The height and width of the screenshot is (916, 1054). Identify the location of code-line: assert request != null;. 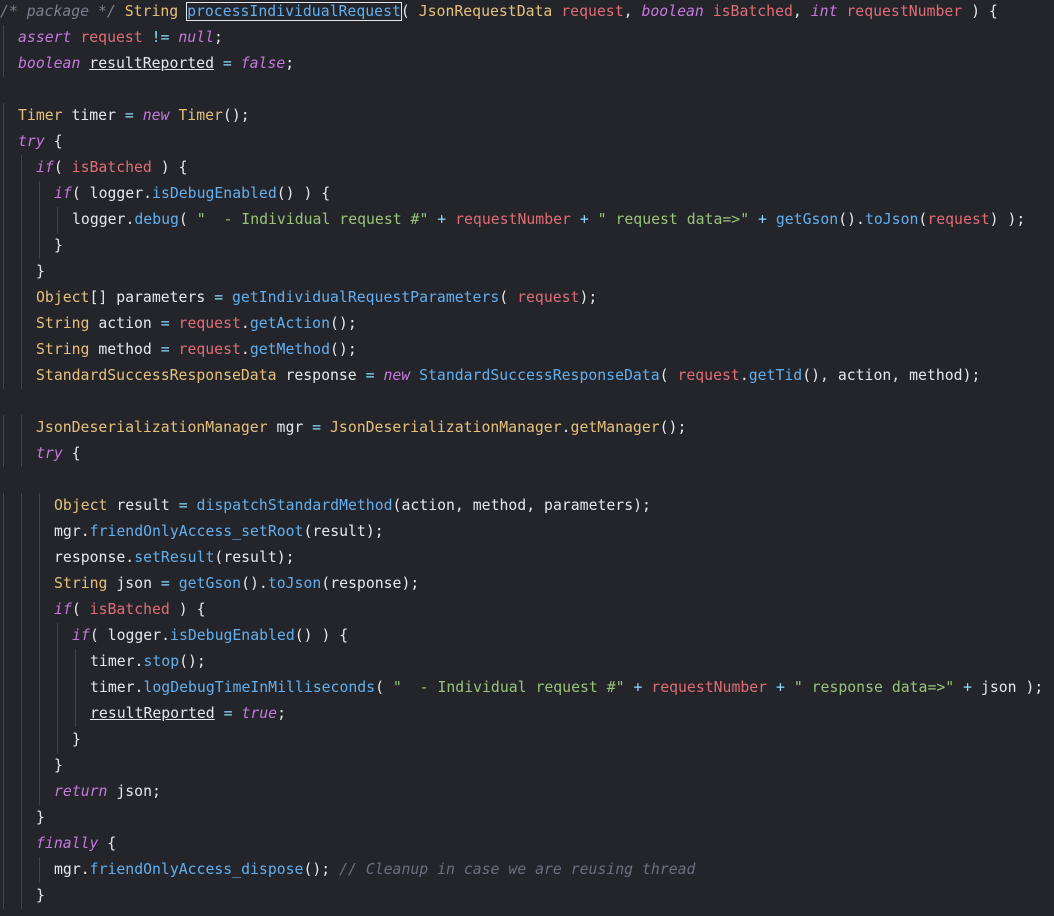
(527, 38).